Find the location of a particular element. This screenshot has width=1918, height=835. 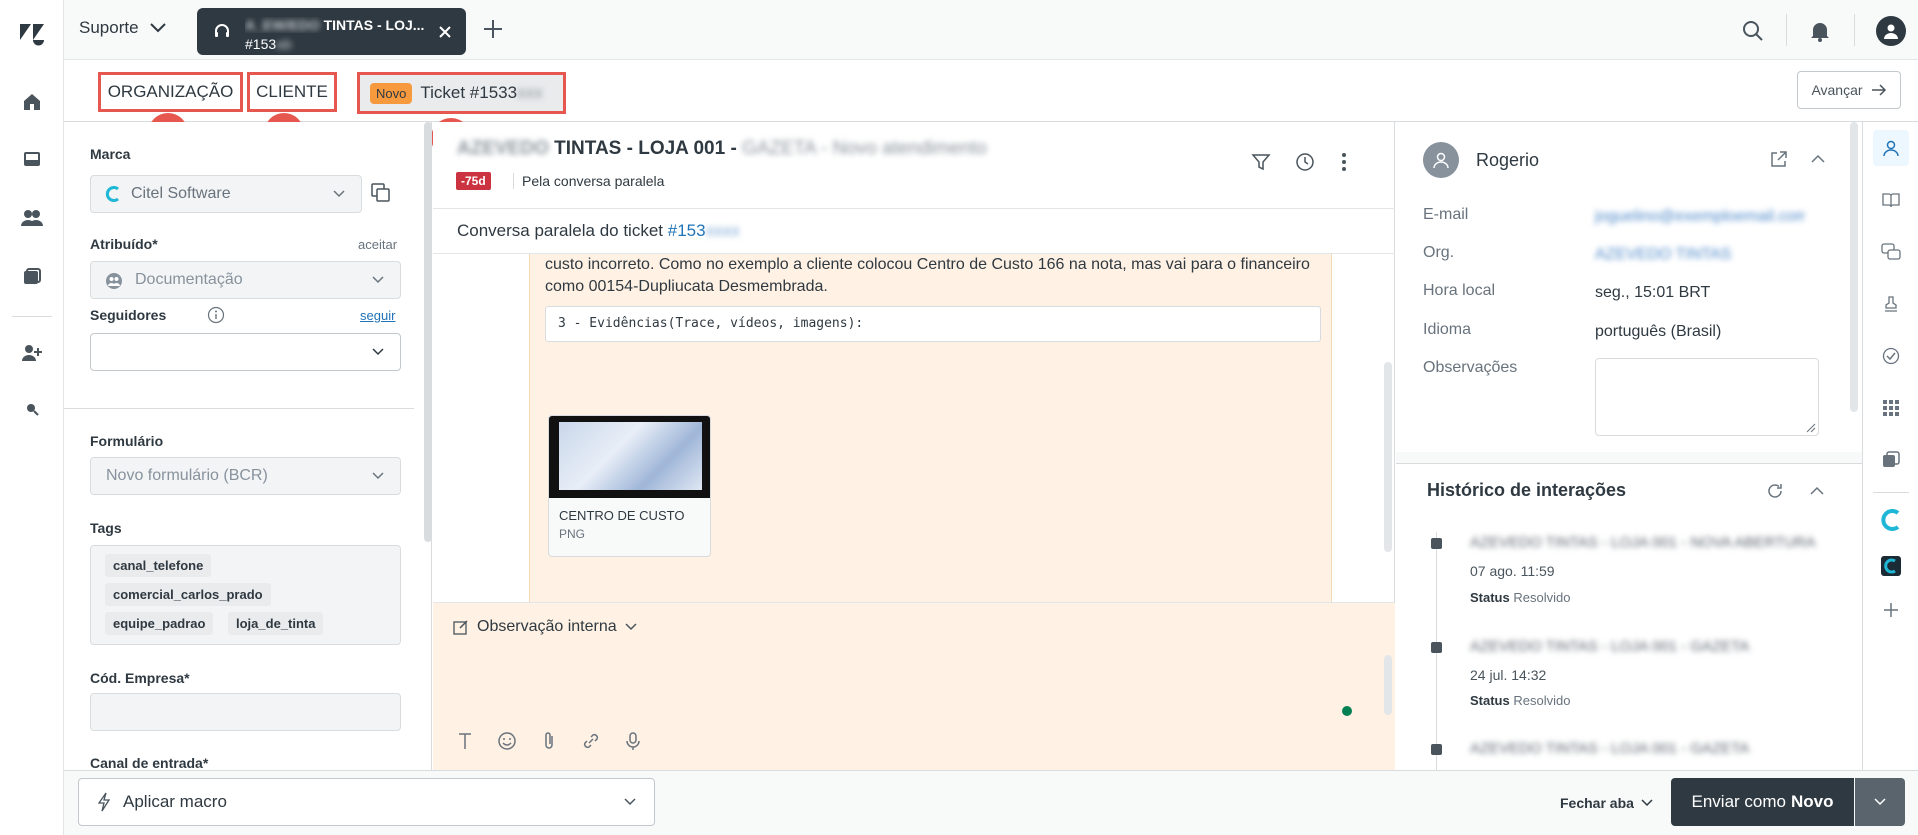

filter-icon is located at coordinates (1261, 162).